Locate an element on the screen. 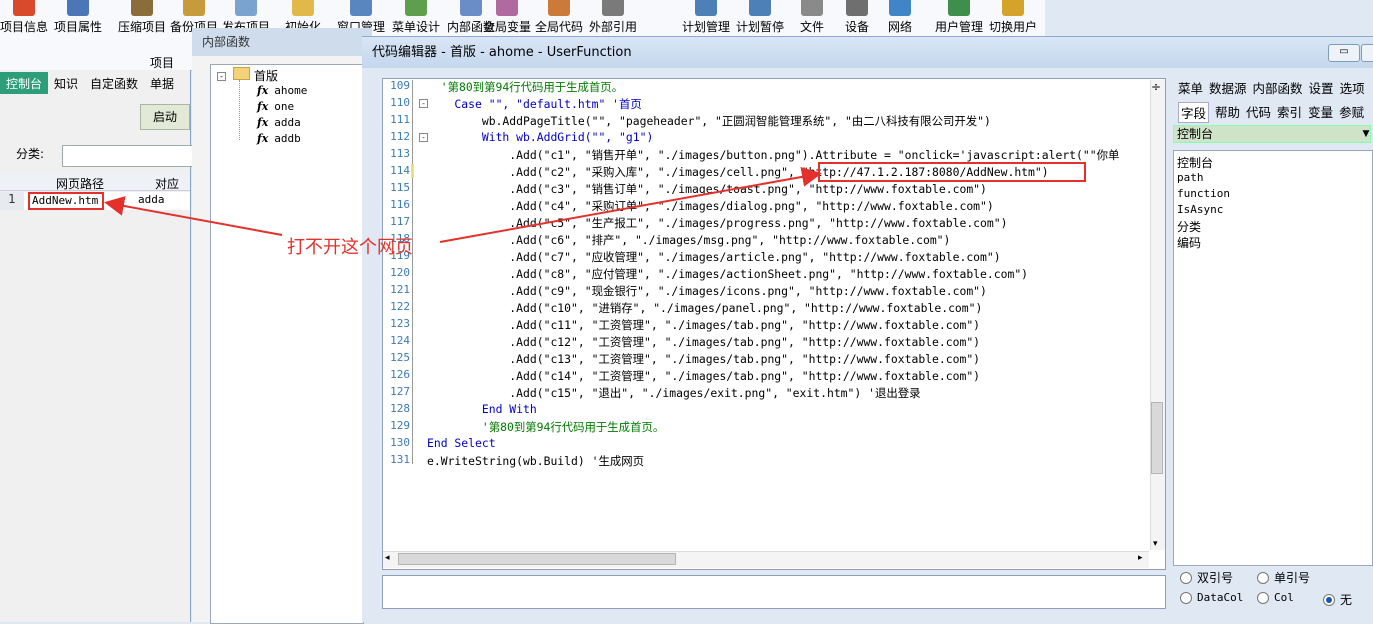  code-line: e.WriteString(wb.Build) '生成网页 is located at coordinates (535, 461).